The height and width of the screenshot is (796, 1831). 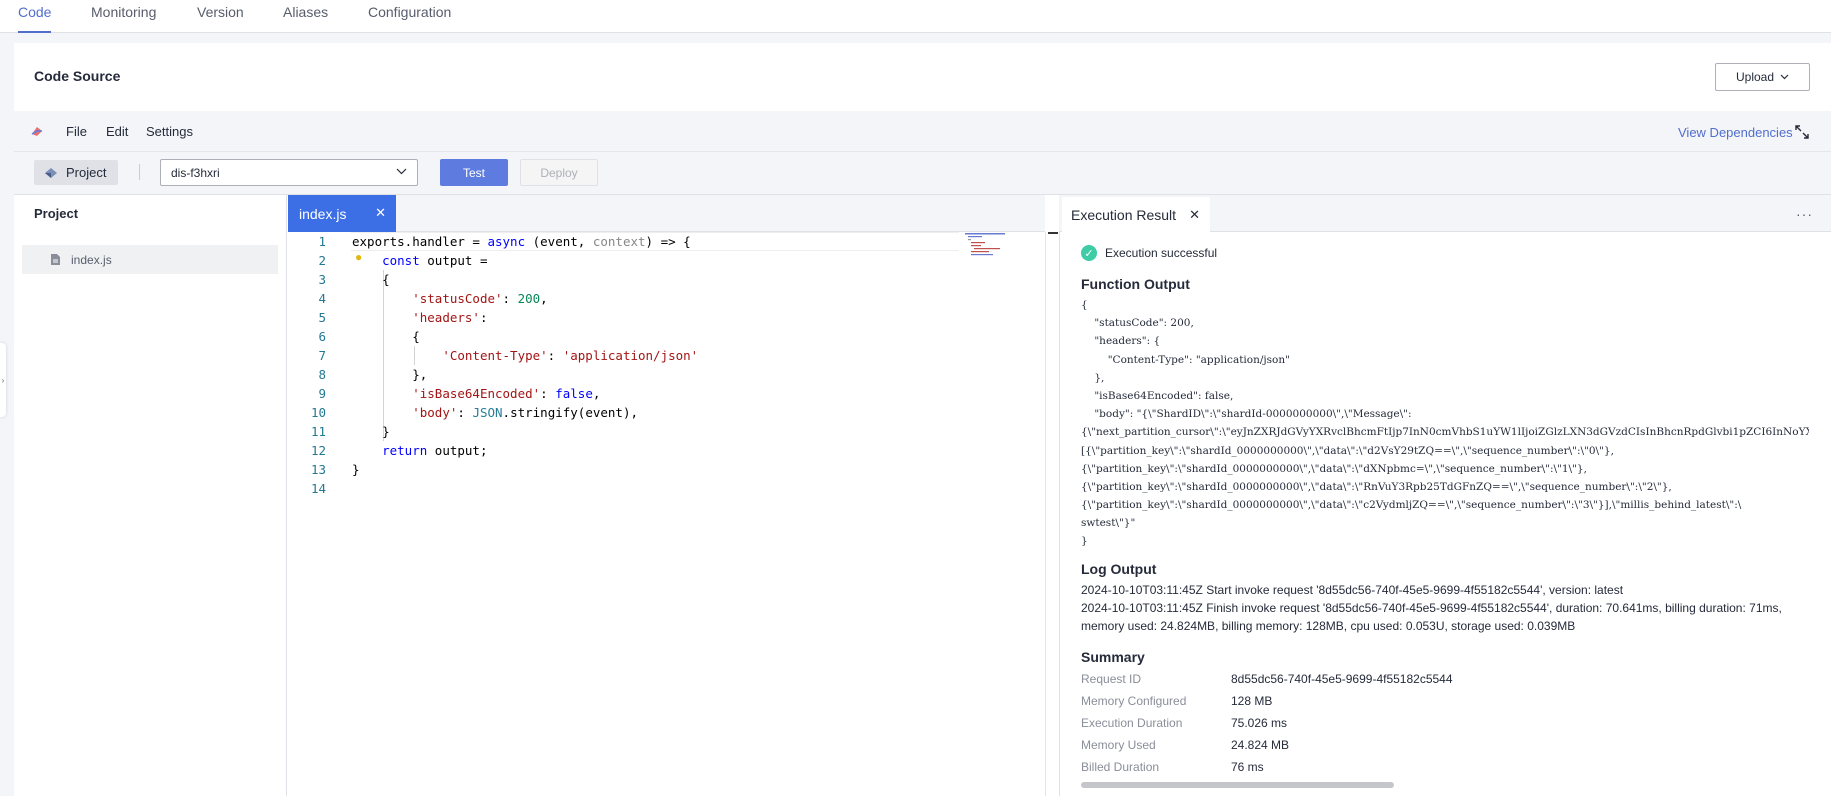 I want to click on deploy-button: Deploy, so click(x=559, y=172).